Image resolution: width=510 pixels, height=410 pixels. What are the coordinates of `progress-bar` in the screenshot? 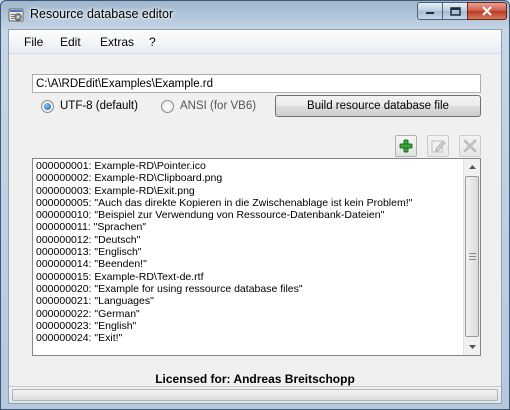 It's located at (255, 395).